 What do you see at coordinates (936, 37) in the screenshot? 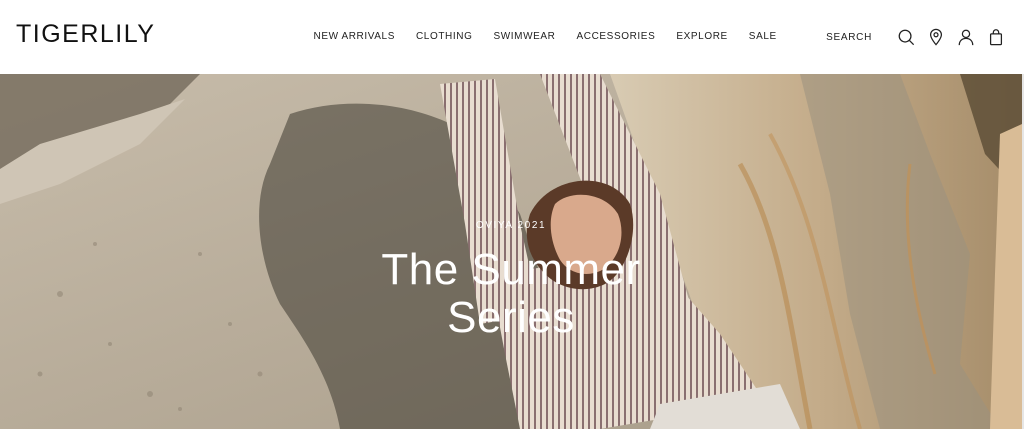
I see `location-pin-icon` at bounding box center [936, 37].